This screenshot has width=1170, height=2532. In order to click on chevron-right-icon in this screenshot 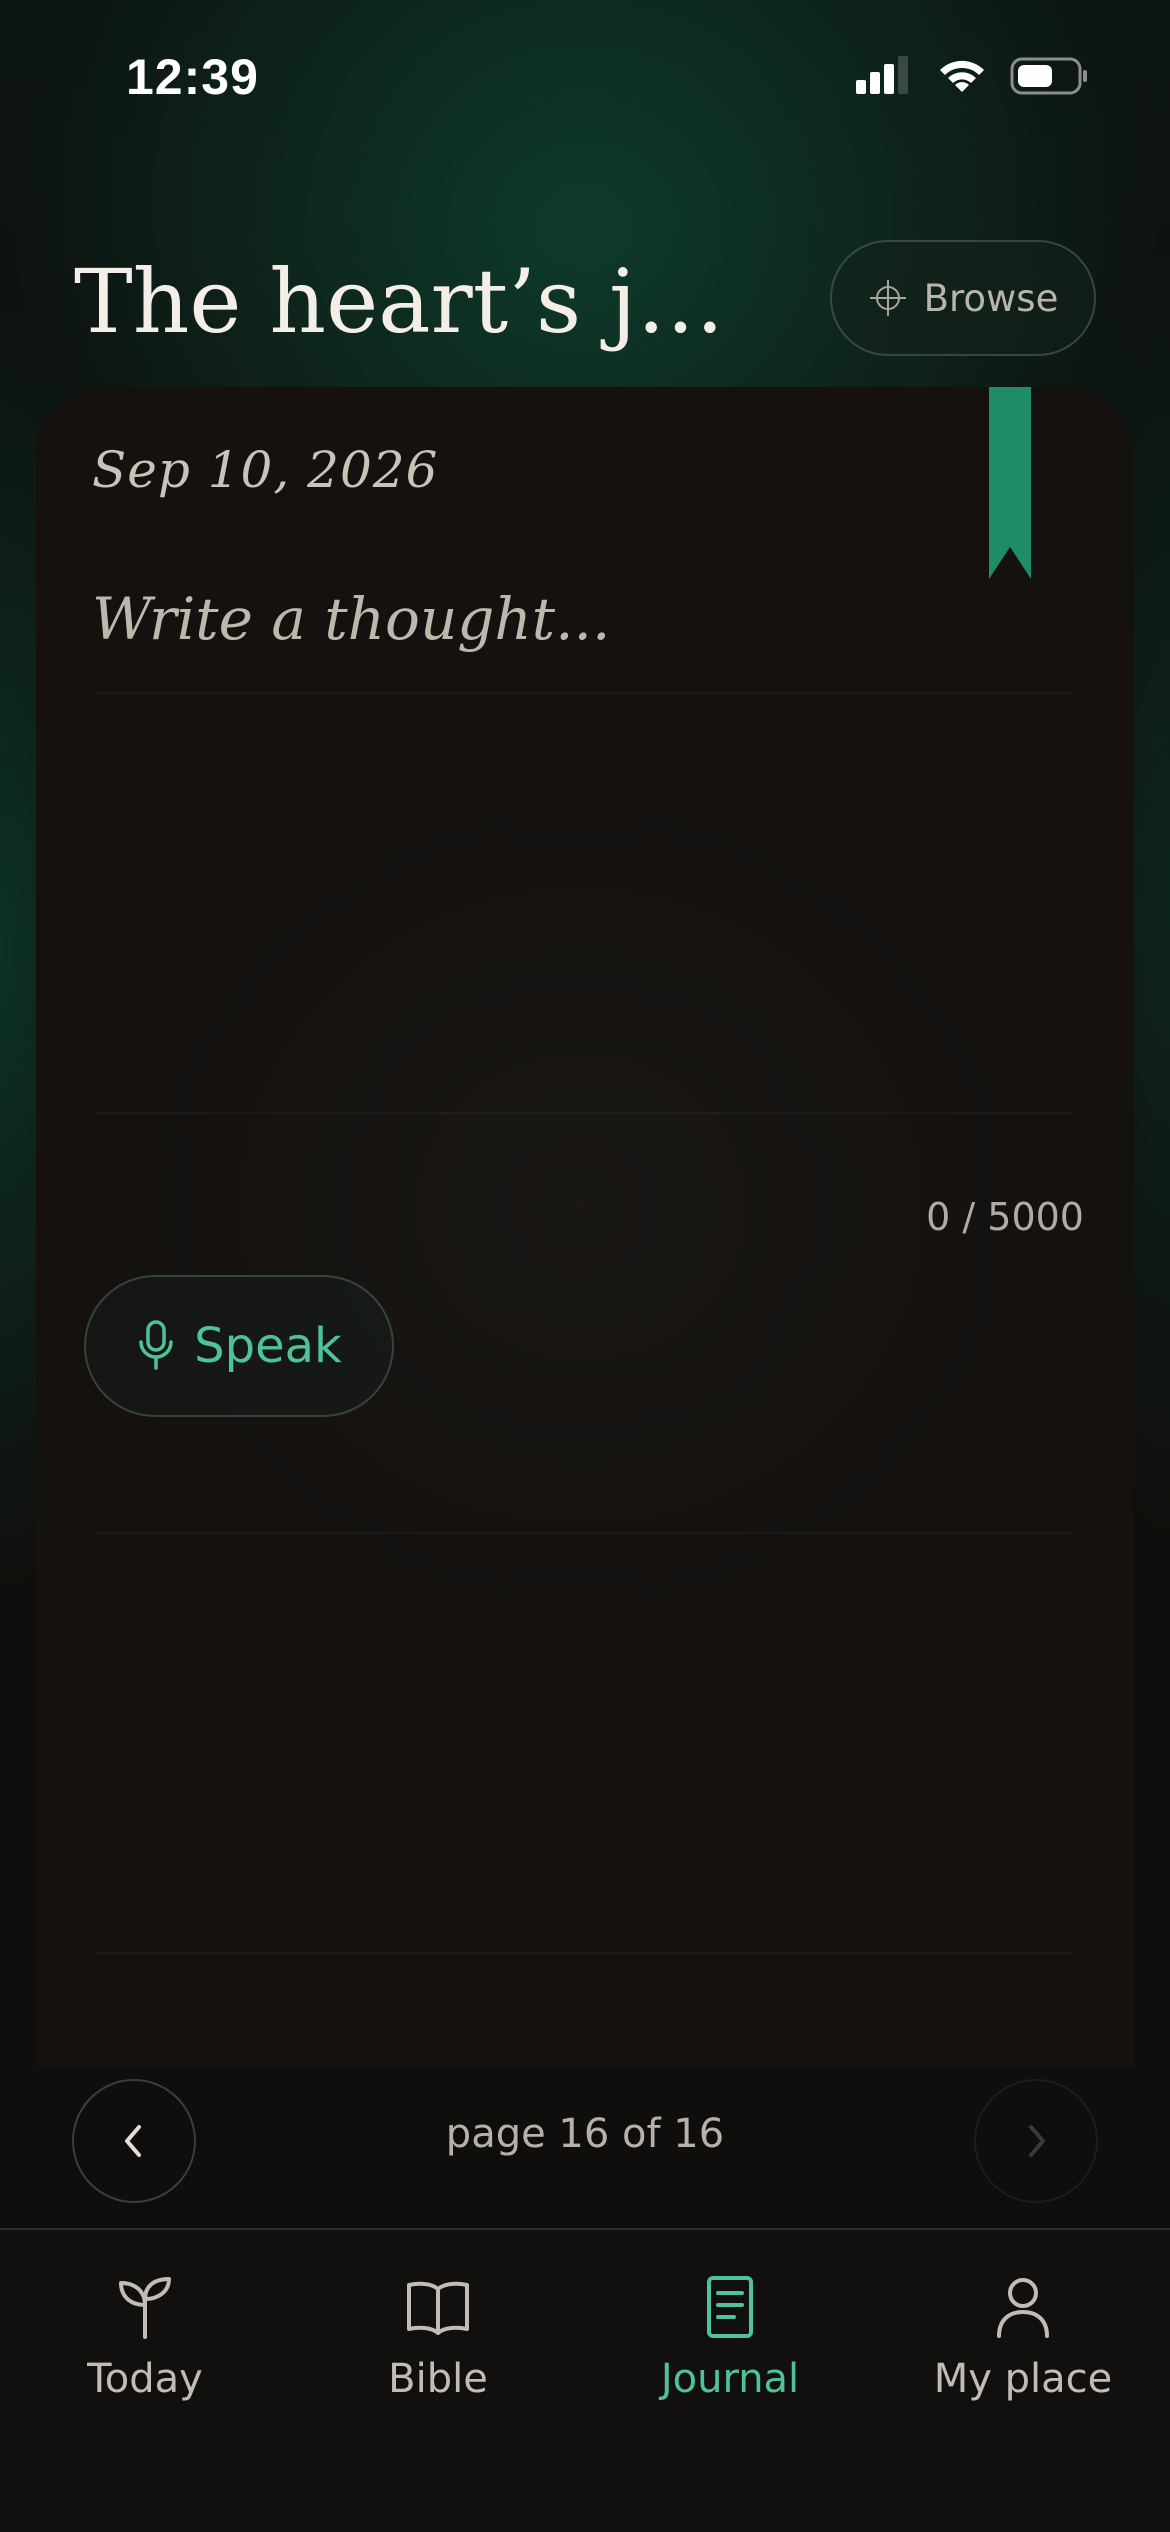, I will do `click(1037, 2141)`.